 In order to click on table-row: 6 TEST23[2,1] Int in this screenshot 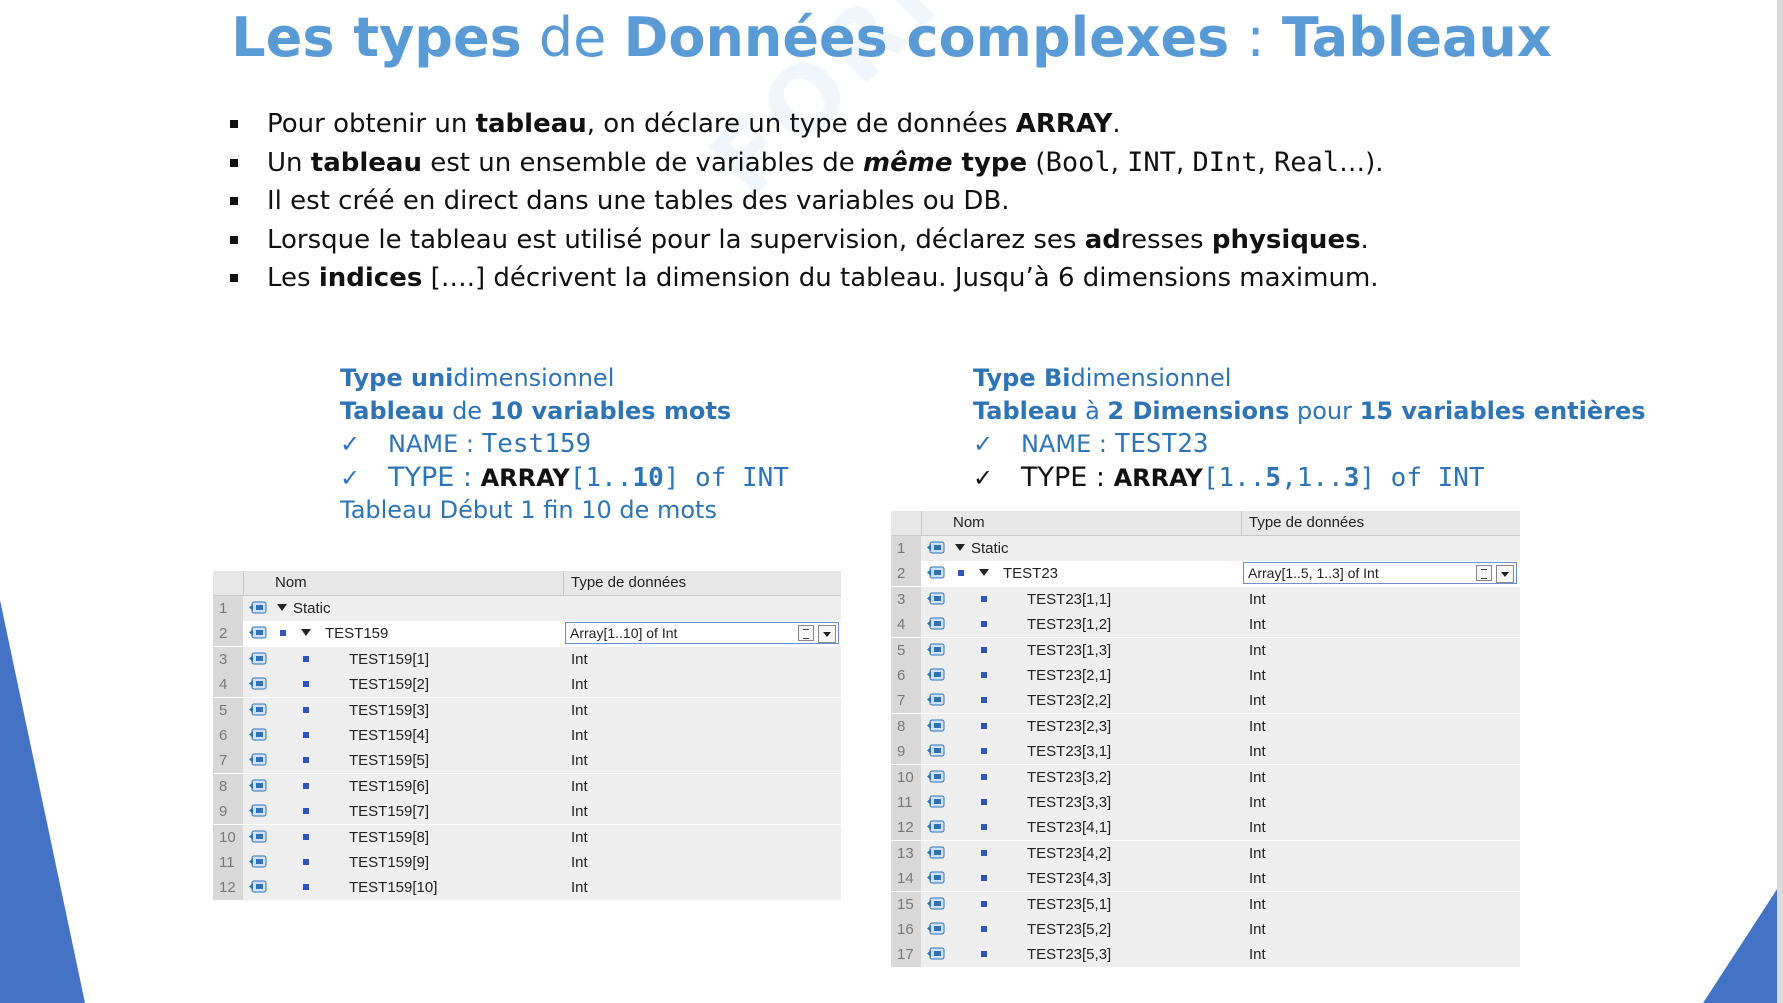, I will do `click(1205, 676)`.